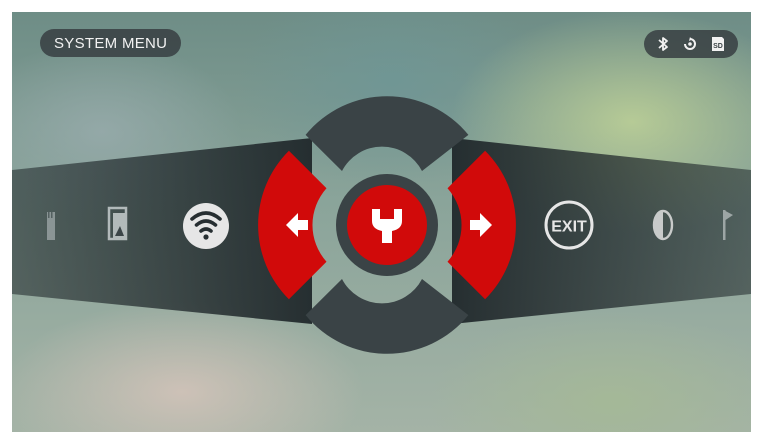  Describe the element at coordinates (51, 226) in the screenshot. I see `sd-card-icon` at that location.